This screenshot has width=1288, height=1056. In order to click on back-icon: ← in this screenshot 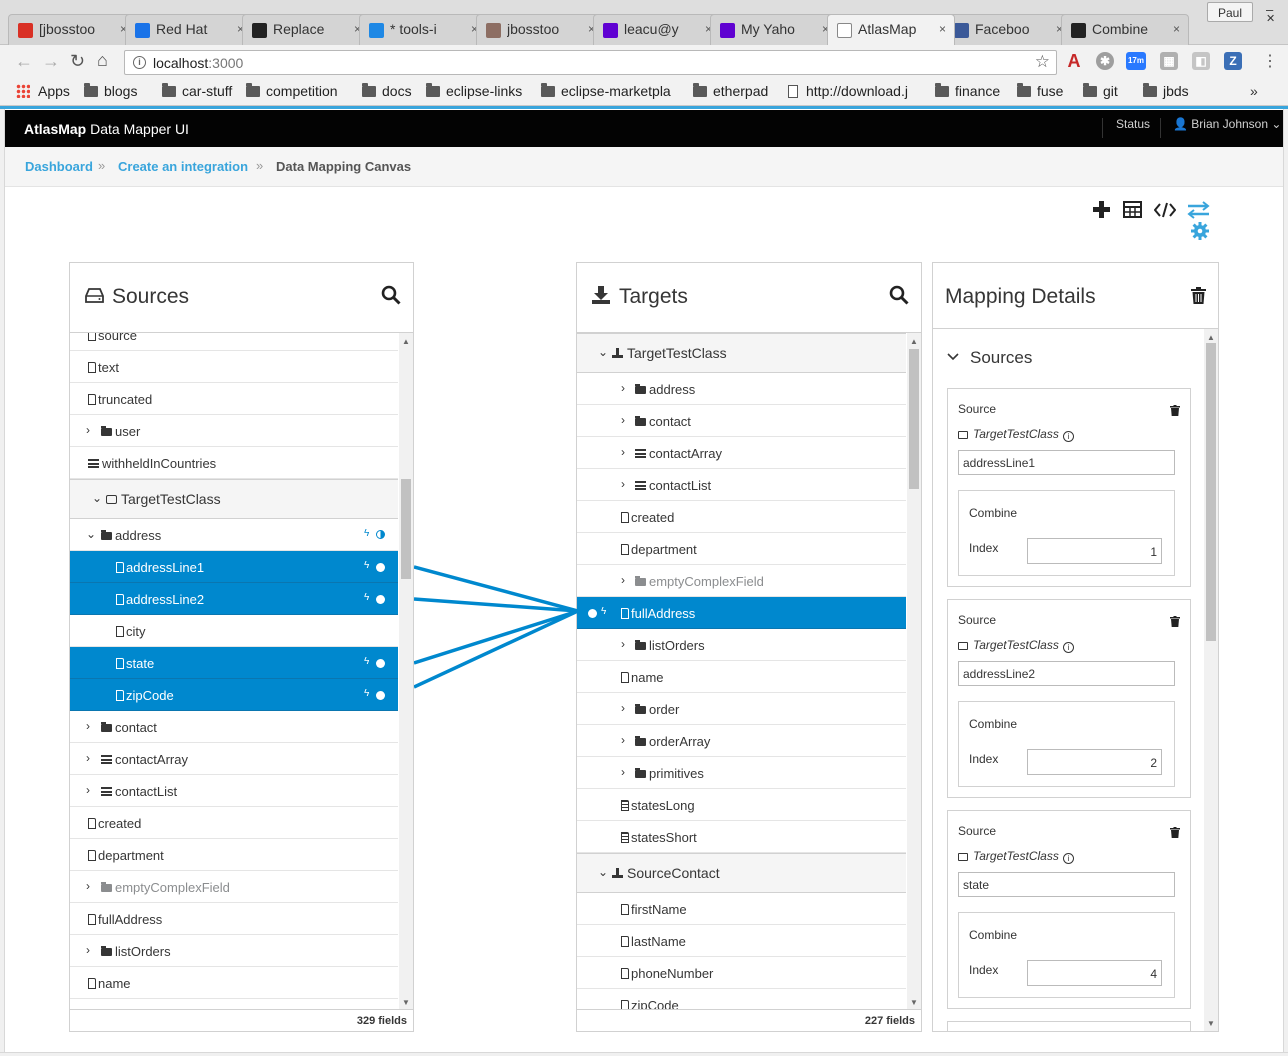, I will do `click(24, 61)`.